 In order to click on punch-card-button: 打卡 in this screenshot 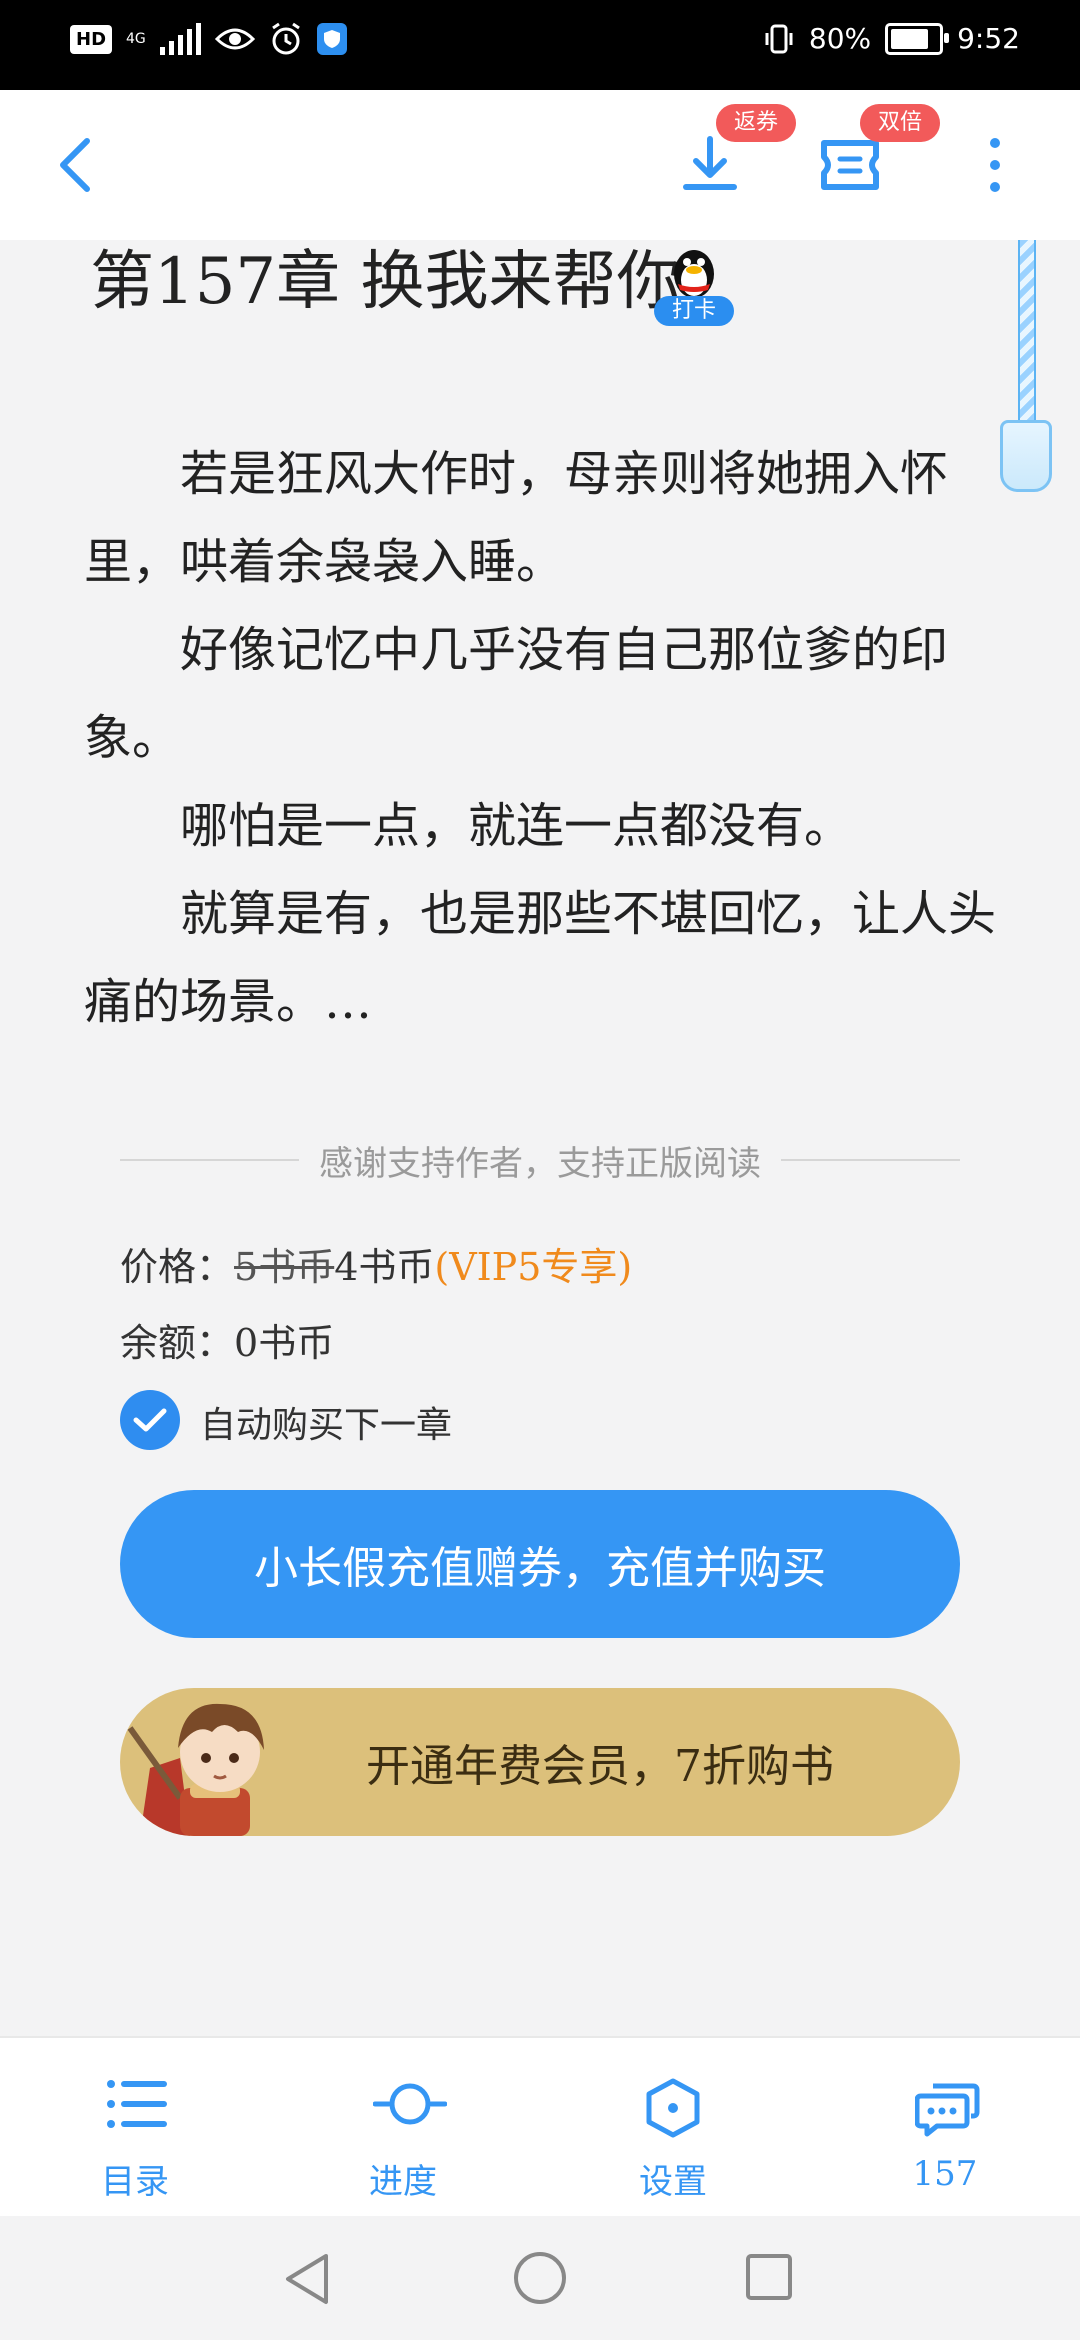, I will do `click(695, 285)`.